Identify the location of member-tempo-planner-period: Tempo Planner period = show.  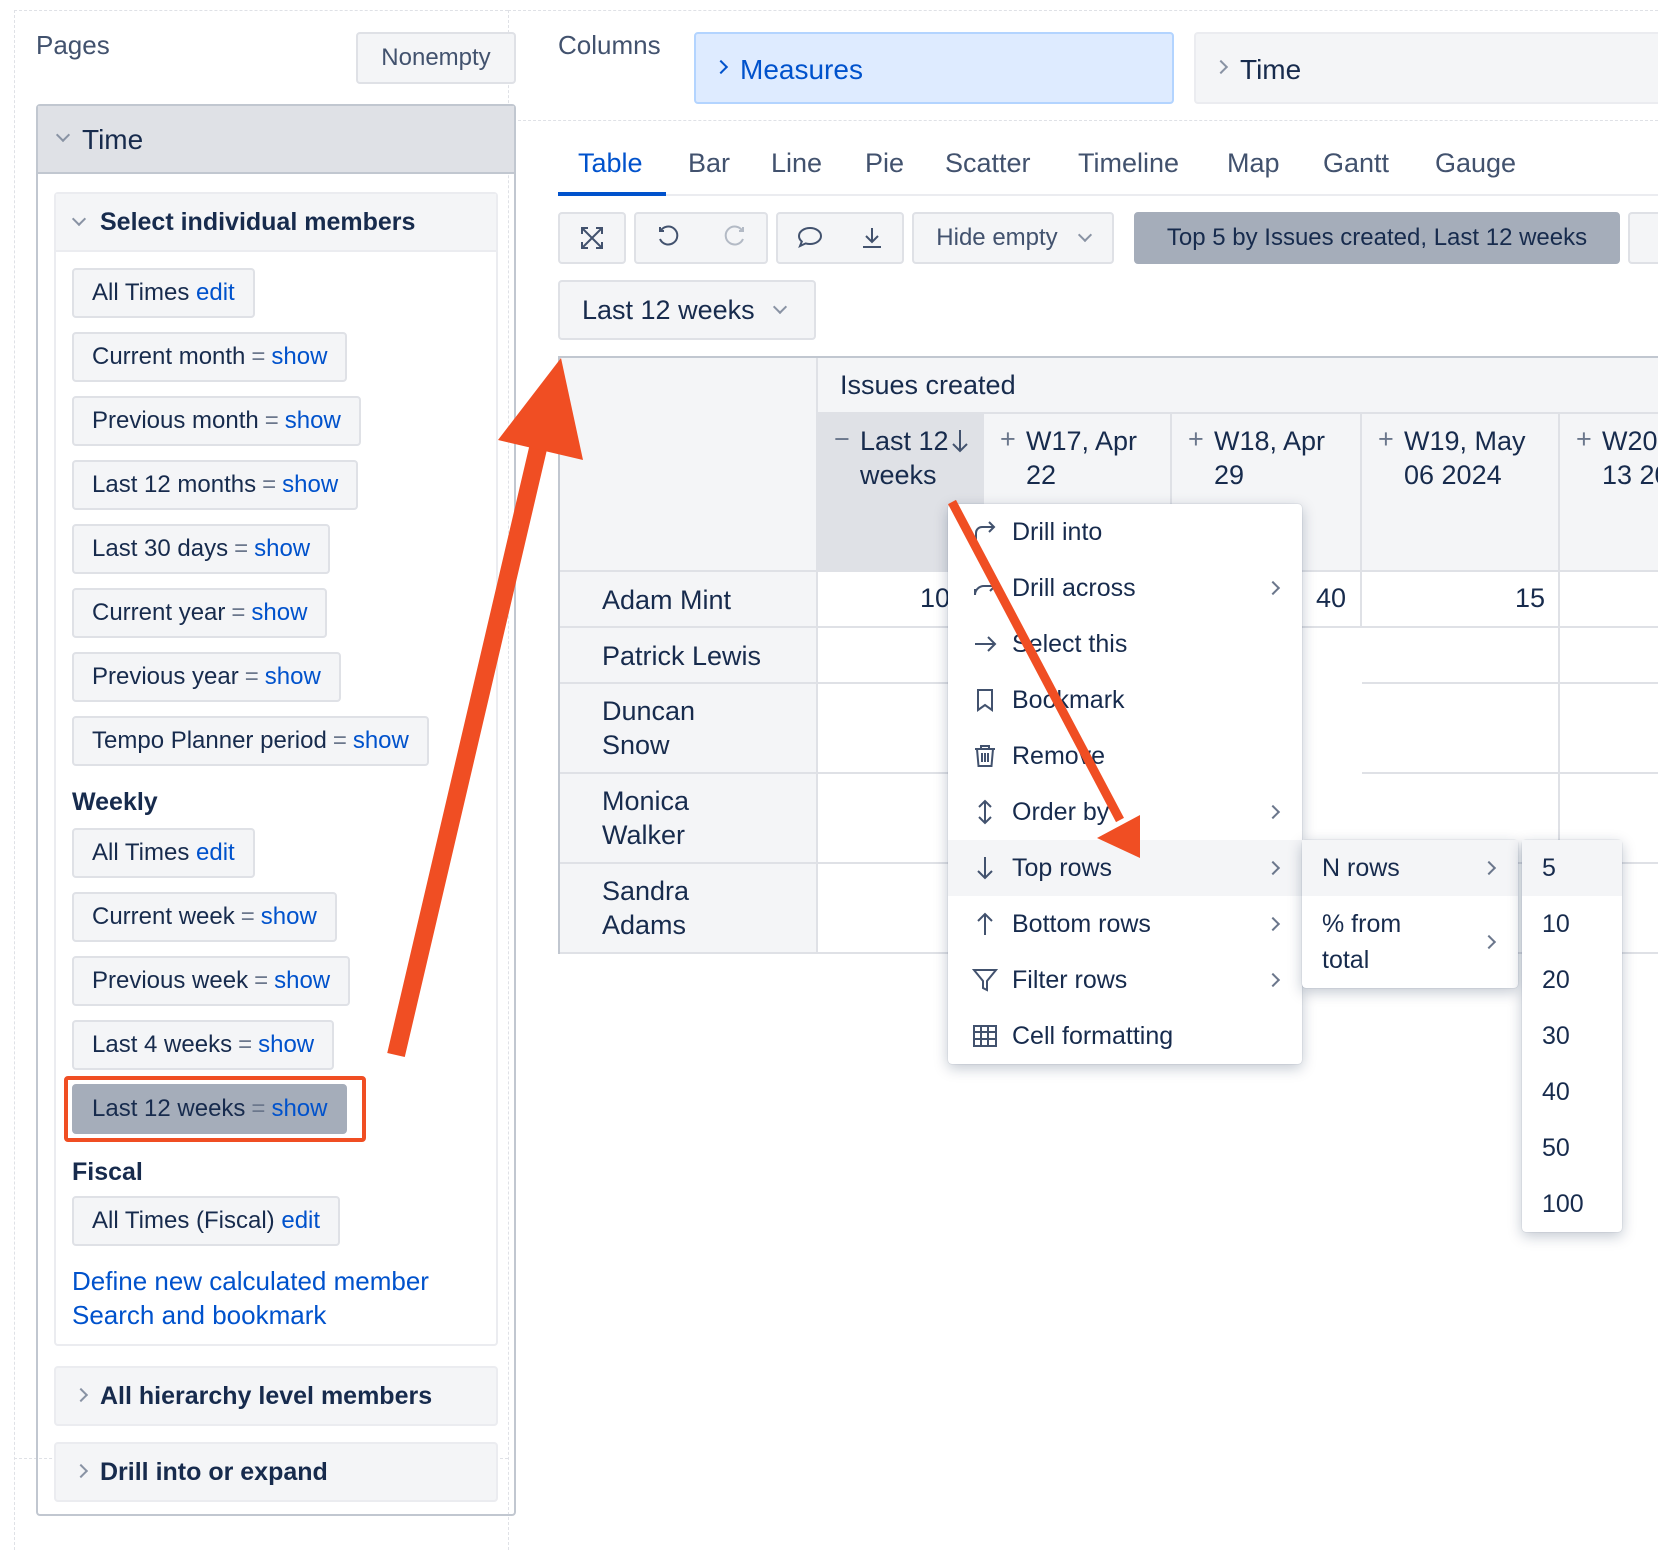
(250, 741).